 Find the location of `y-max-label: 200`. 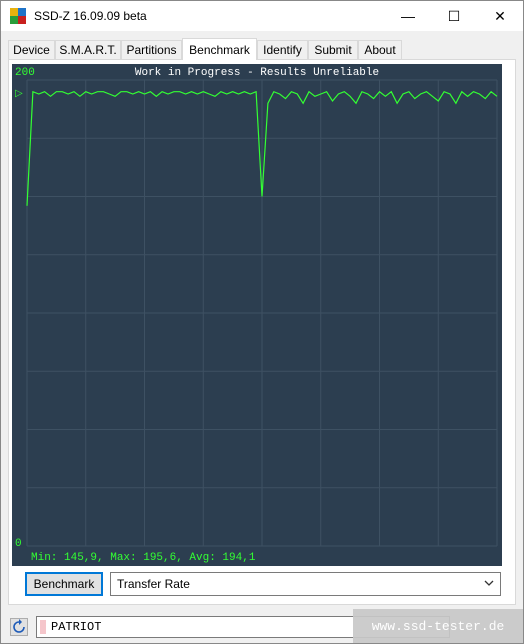

y-max-label: 200 is located at coordinates (25, 73).